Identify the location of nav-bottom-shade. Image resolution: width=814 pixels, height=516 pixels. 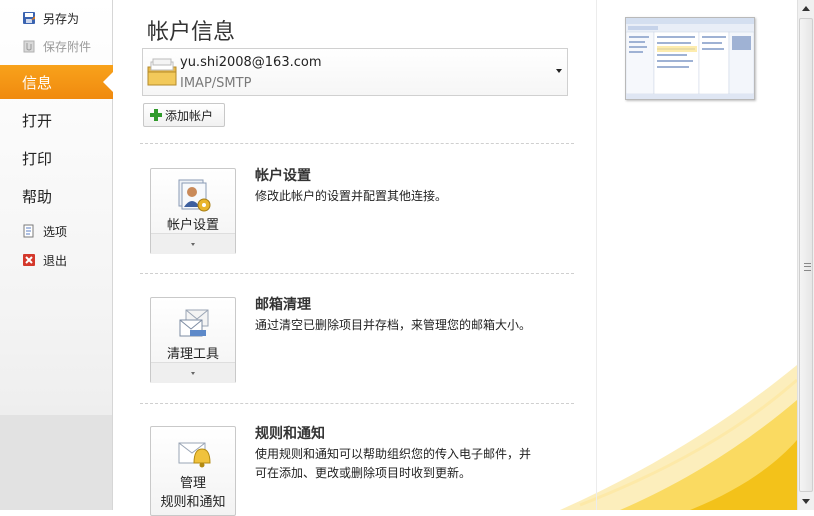
(56, 462).